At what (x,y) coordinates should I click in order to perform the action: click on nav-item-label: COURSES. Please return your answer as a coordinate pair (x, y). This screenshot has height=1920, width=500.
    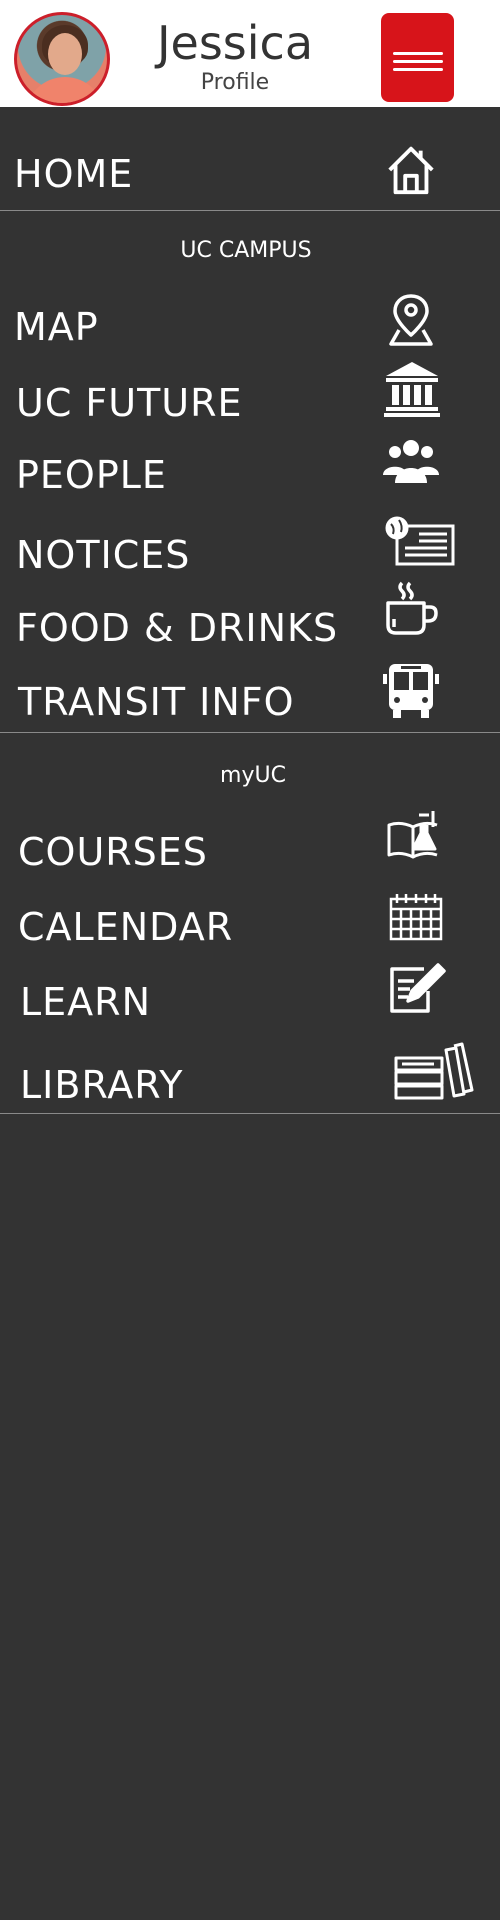
    Looking at the image, I should click on (113, 852).